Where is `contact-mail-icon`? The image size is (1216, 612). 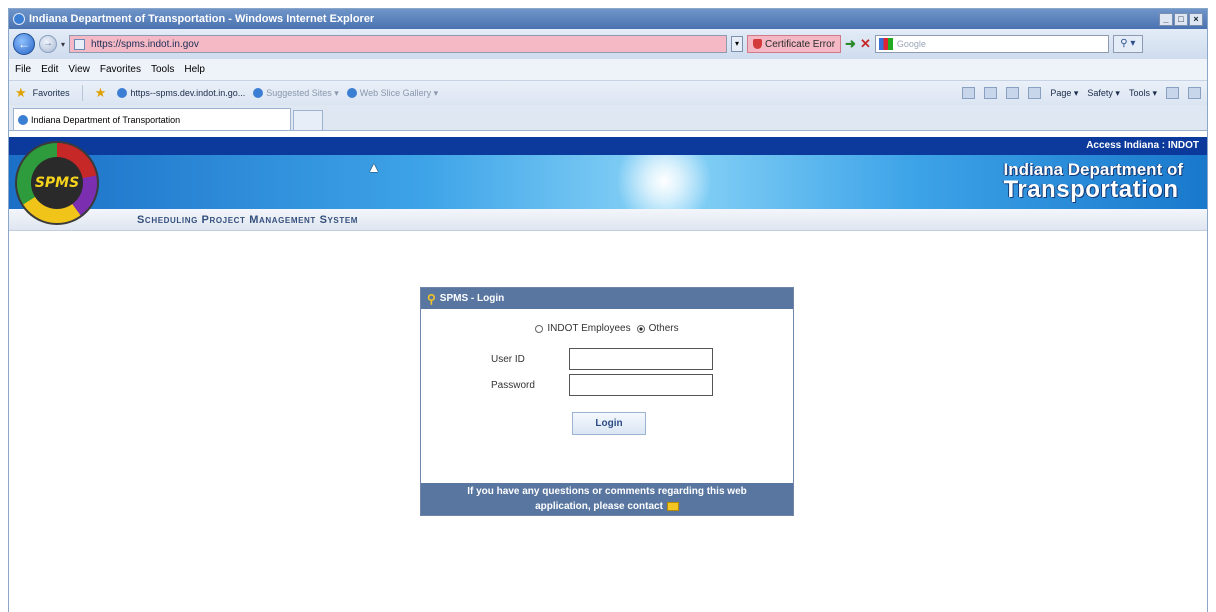
contact-mail-icon is located at coordinates (672, 506).